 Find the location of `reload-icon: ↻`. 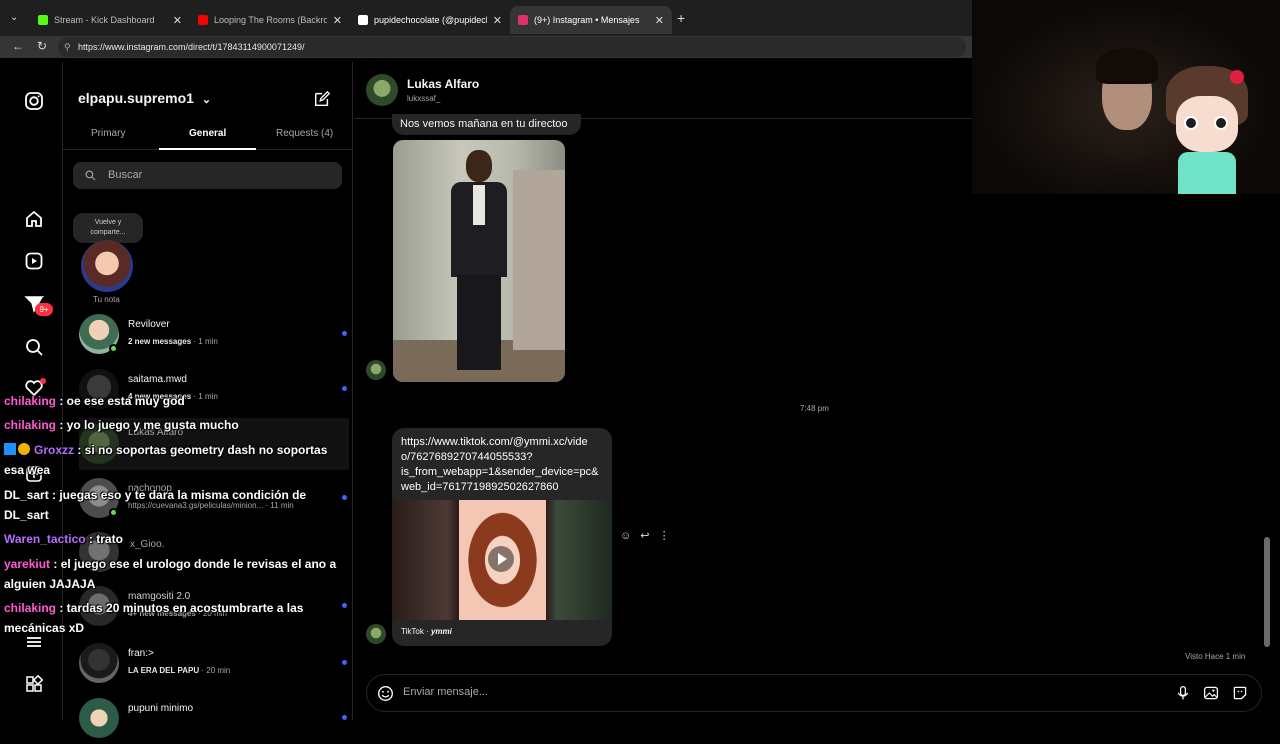

reload-icon: ↻ is located at coordinates (42, 46).